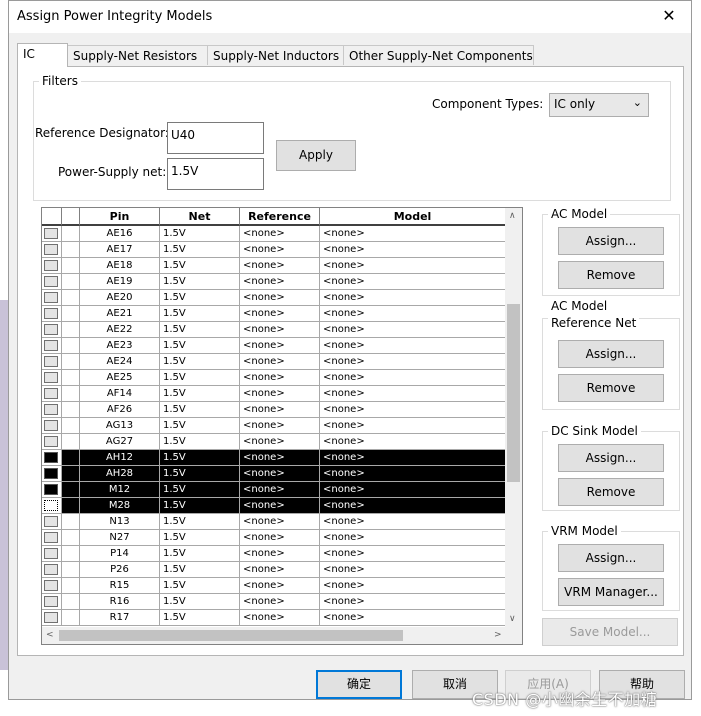 The height and width of the screenshot is (716, 701). Describe the element at coordinates (215, 138) in the screenshot. I see `ref-des-input: U40` at that location.